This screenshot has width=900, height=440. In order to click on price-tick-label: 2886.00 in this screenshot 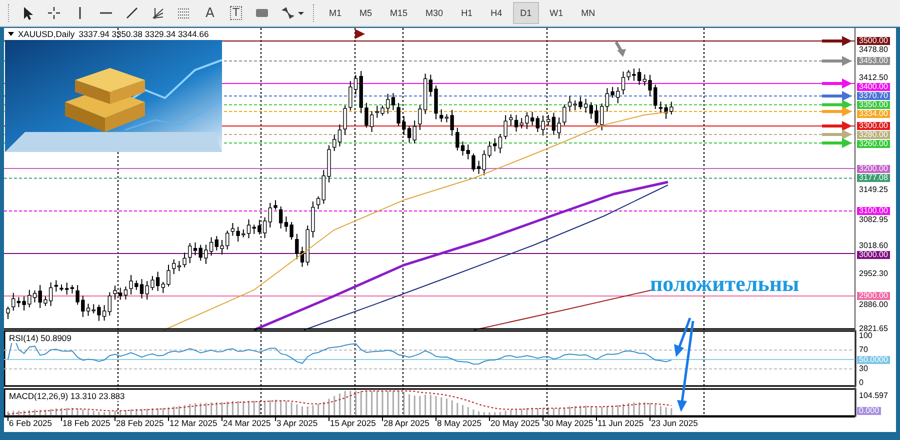, I will do `click(873, 305)`.